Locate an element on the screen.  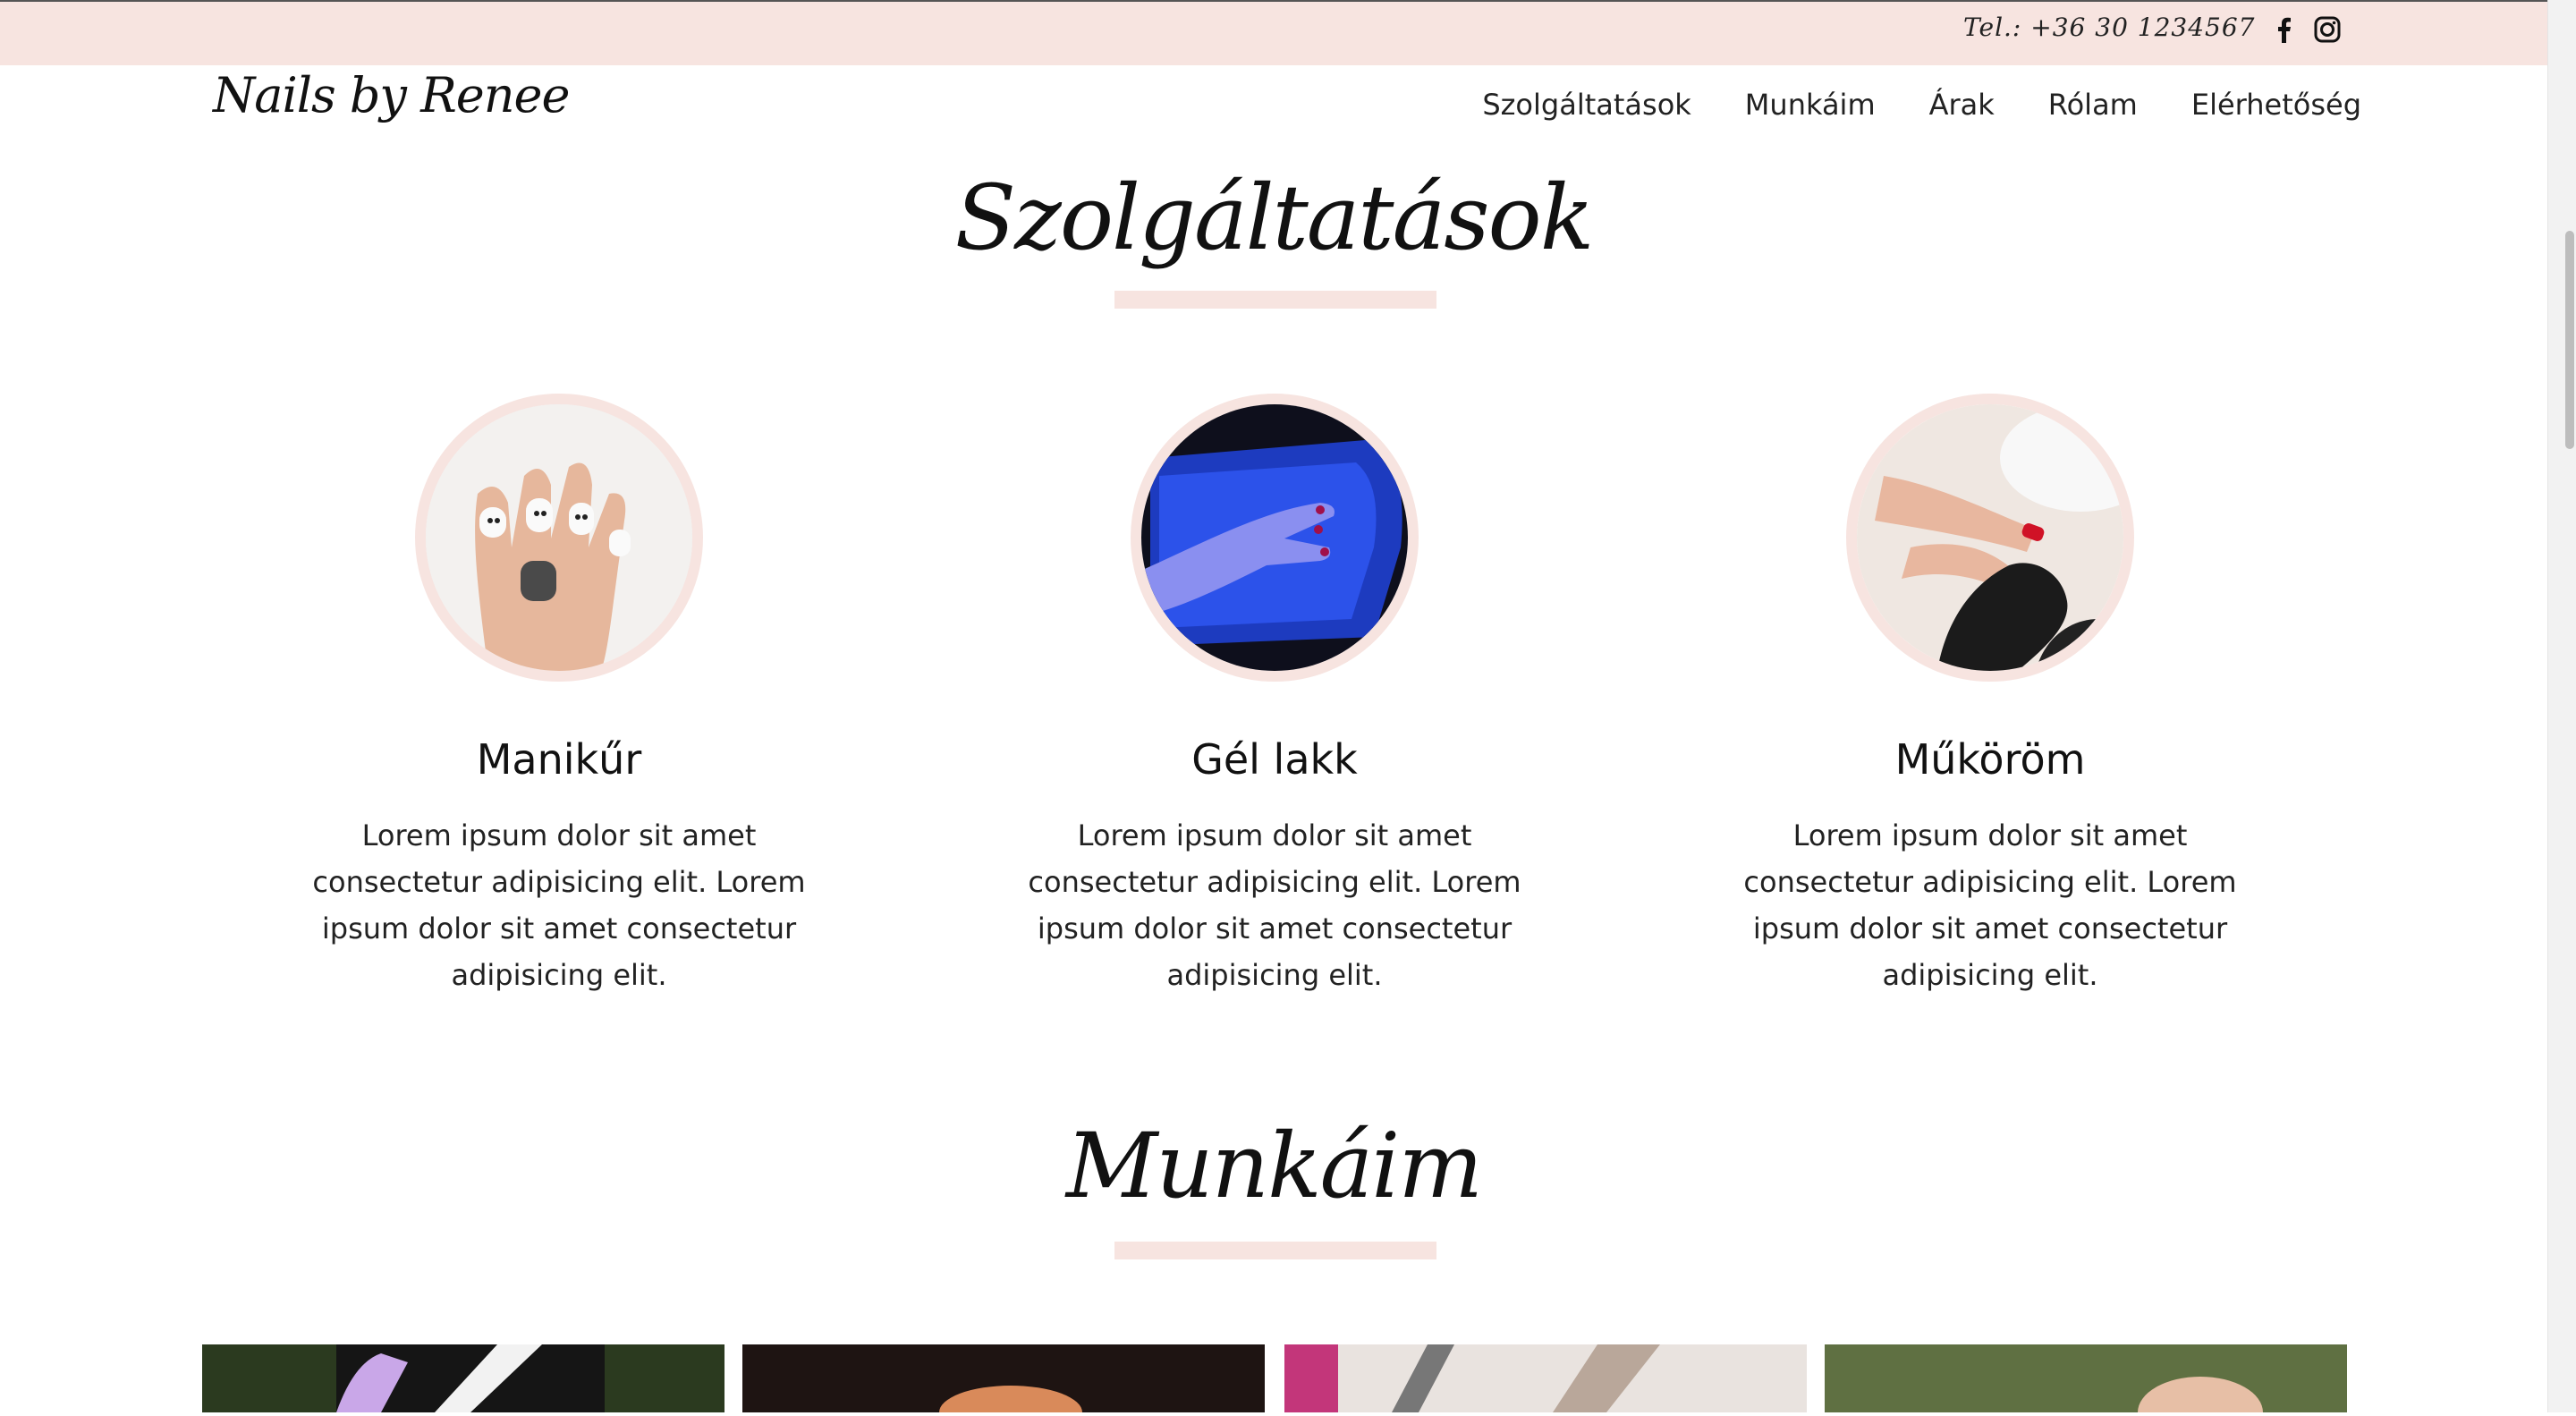
site-logo: Nails by Renee is located at coordinates (391, 95).